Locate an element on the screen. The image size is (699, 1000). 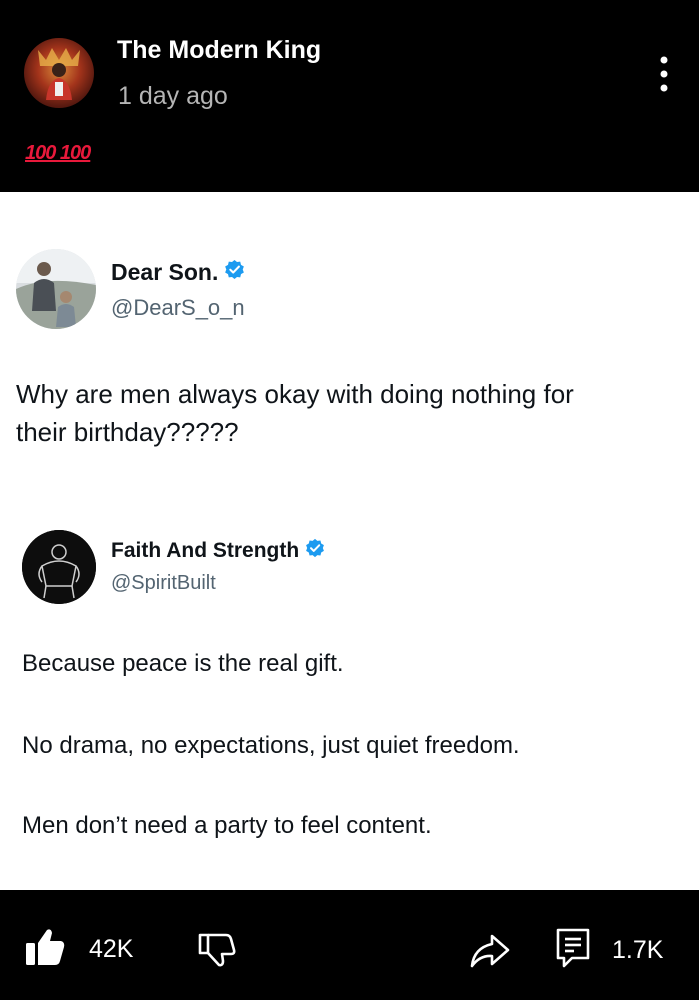
tweet-1-line-2: their birthday????? is located at coordinates (127, 432).